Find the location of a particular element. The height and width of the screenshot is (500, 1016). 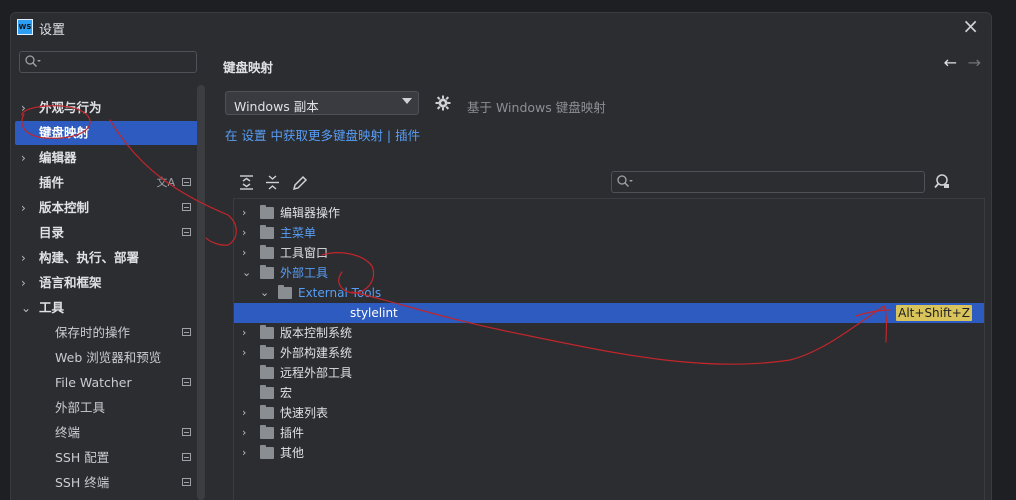

keymap-tree-row: › 外部构建系统 is located at coordinates (609, 353).